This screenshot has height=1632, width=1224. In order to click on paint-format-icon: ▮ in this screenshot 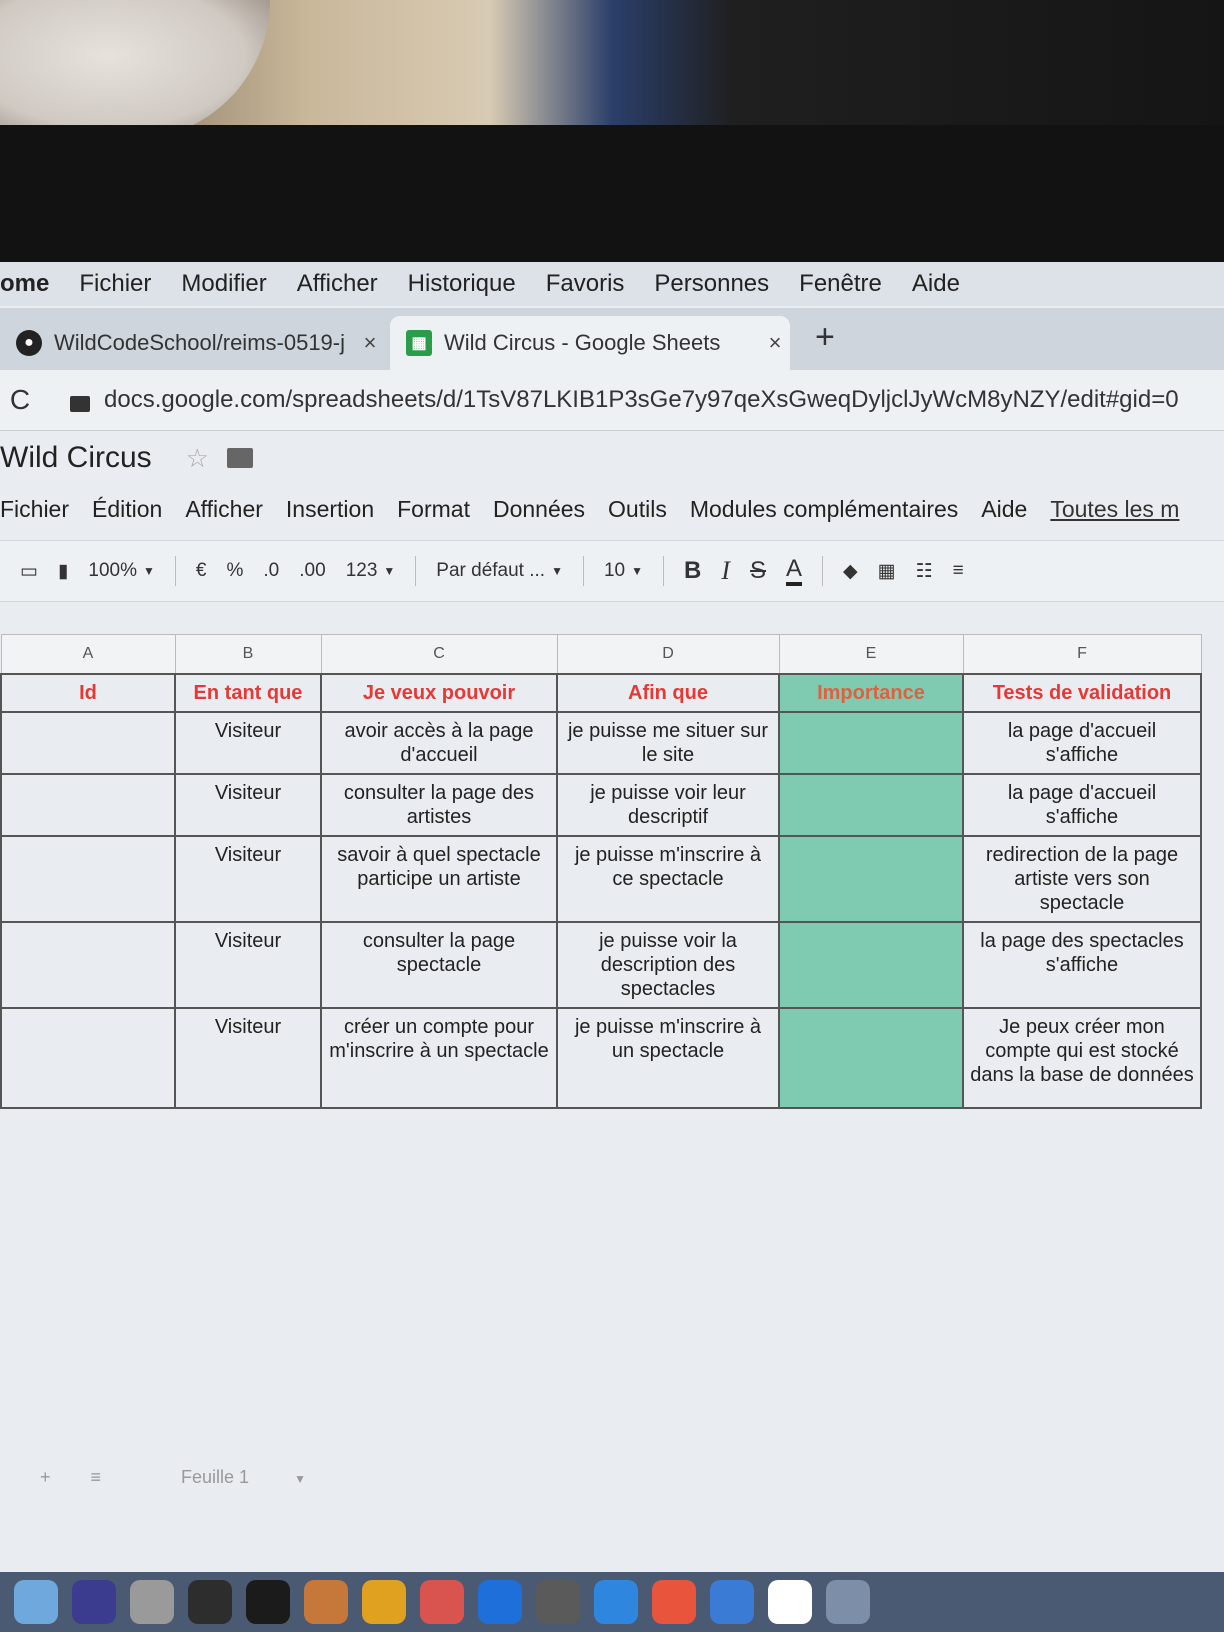, I will do `click(63, 571)`.